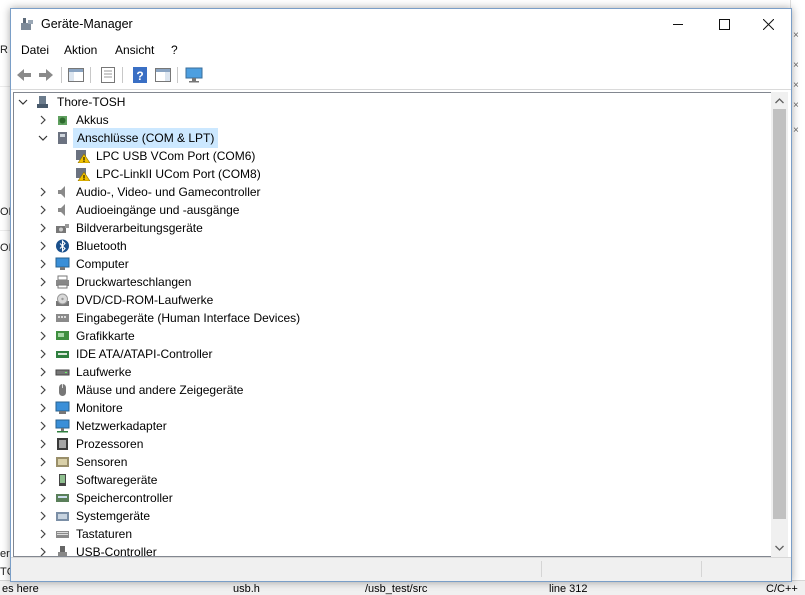  What do you see at coordinates (139, 228) in the screenshot?
I see `tree-category-label: Bildverarbeitungsgeräte` at bounding box center [139, 228].